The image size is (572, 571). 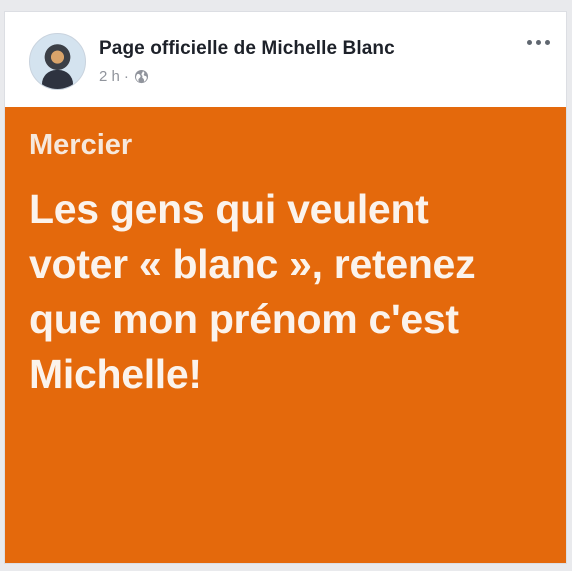 I want to click on post-image-kicker: Mercier, so click(x=81, y=145).